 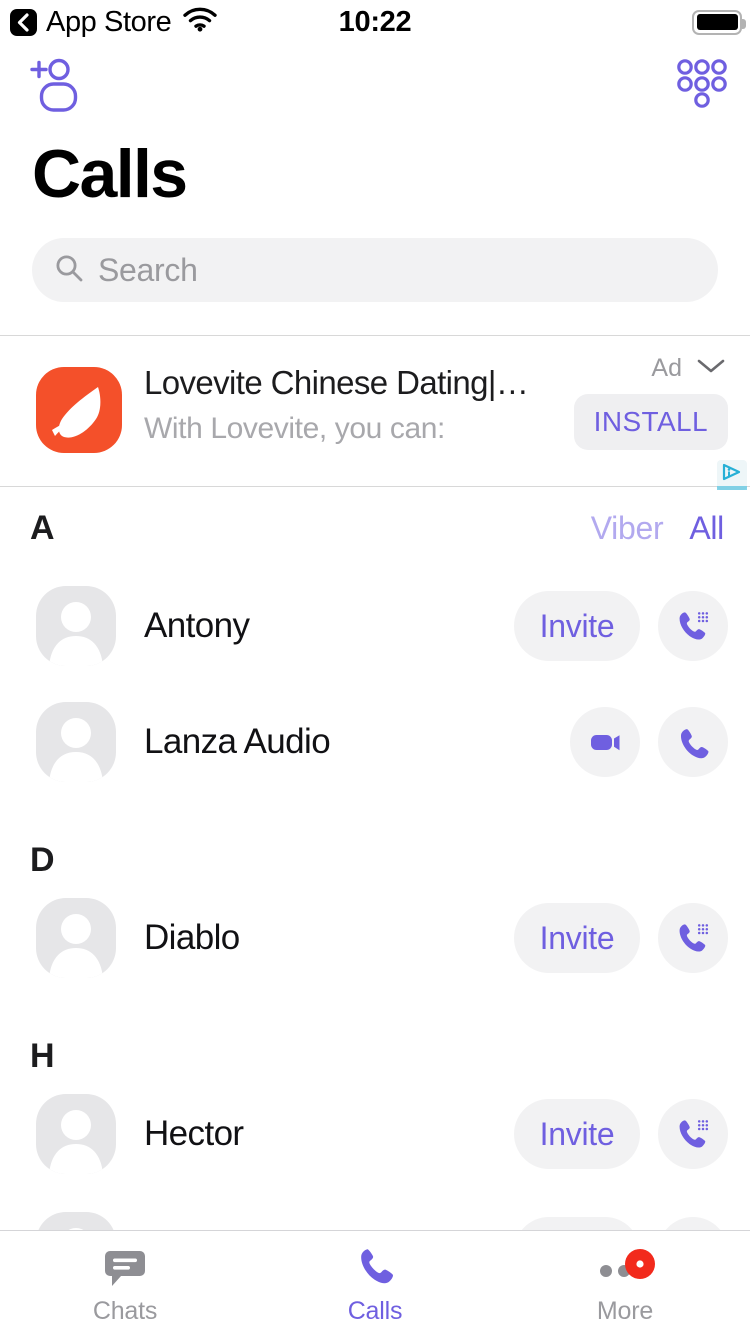 I want to click on ad-label: Ad, so click(x=666, y=368).